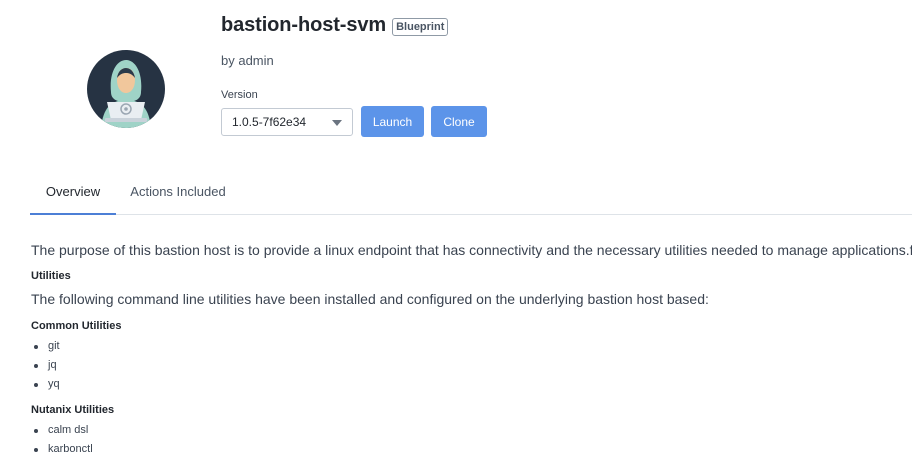  What do you see at coordinates (304, 25) in the screenshot?
I see `blueprint-title: bastion-host-svm` at bounding box center [304, 25].